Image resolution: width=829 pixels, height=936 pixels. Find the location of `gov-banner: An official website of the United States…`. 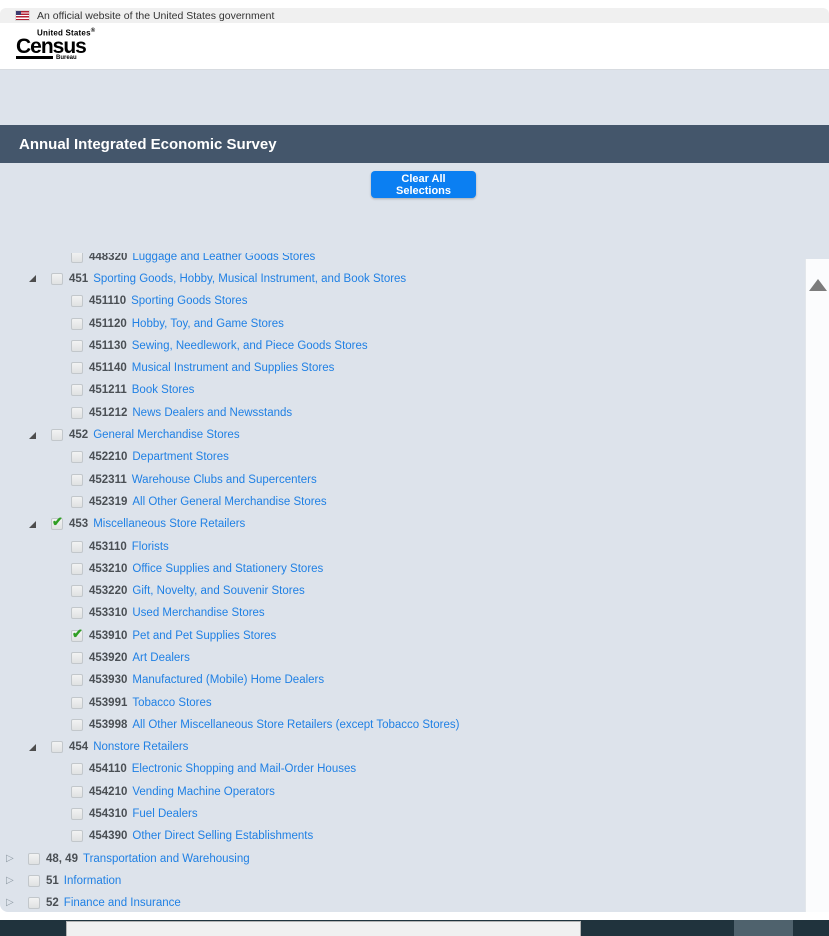

gov-banner: An official website of the United States… is located at coordinates (414, 15).